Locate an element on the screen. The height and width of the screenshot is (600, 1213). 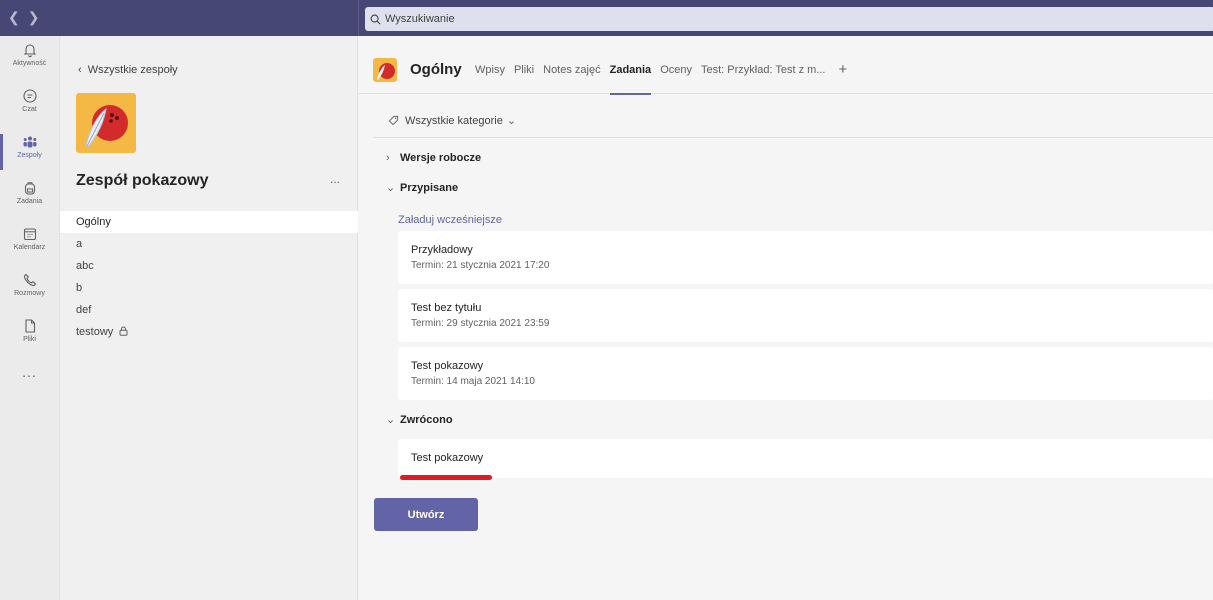
rail-label: Aktywność is located at coordinates (29, 63).